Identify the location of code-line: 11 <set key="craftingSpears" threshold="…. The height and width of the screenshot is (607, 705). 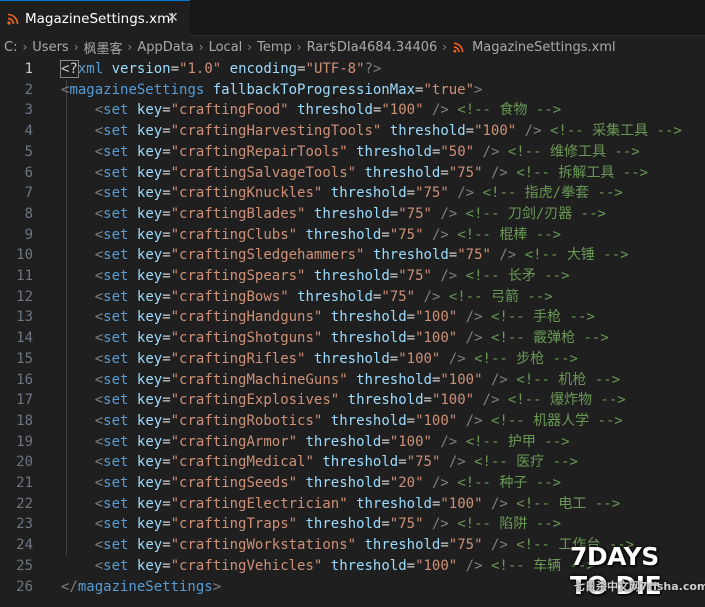
(352, 276).